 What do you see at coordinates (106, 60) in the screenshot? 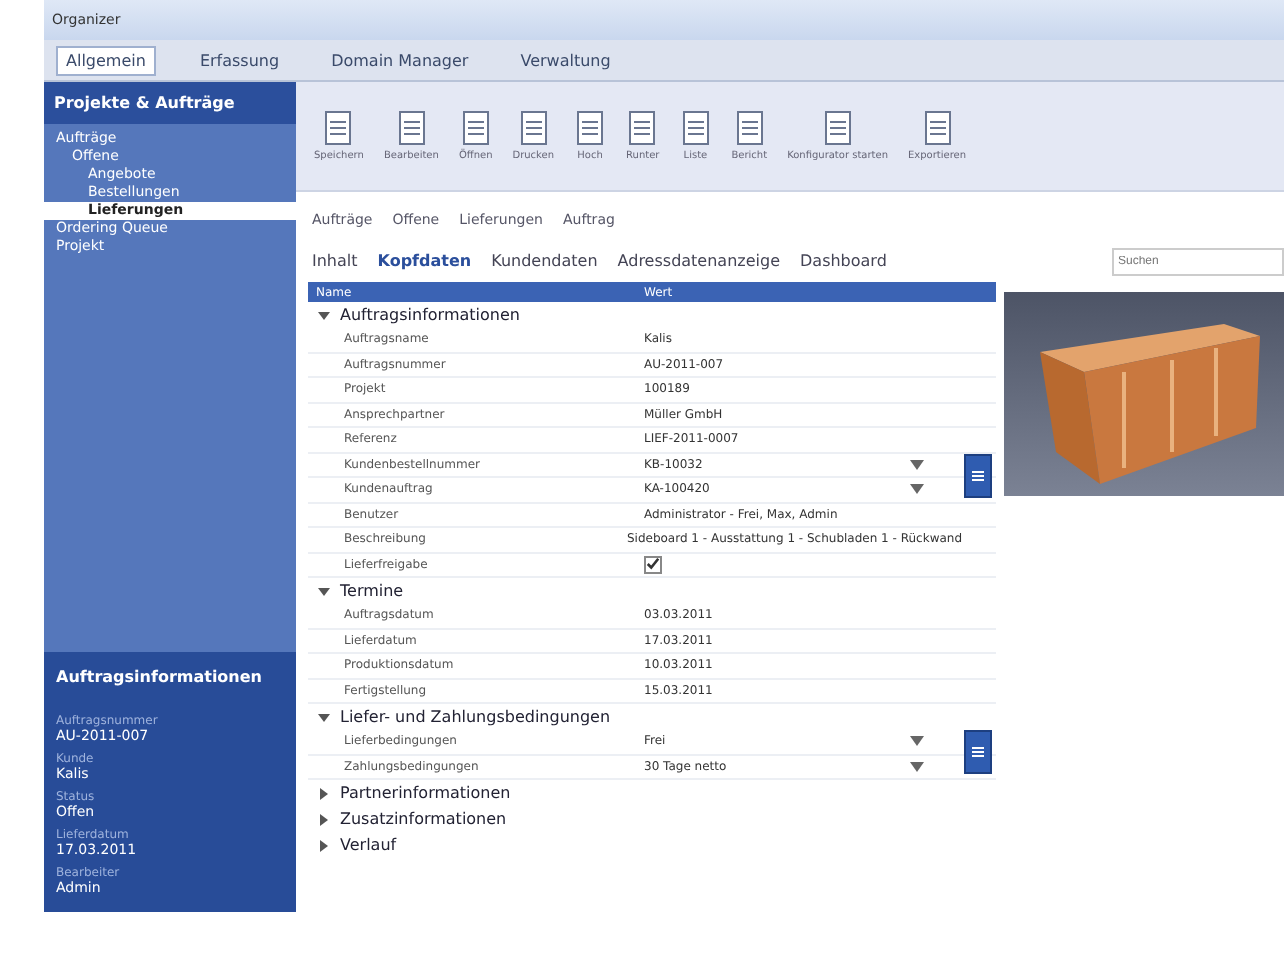
I see `menu-tab: Allgemein` at bounding box center [106, 60].